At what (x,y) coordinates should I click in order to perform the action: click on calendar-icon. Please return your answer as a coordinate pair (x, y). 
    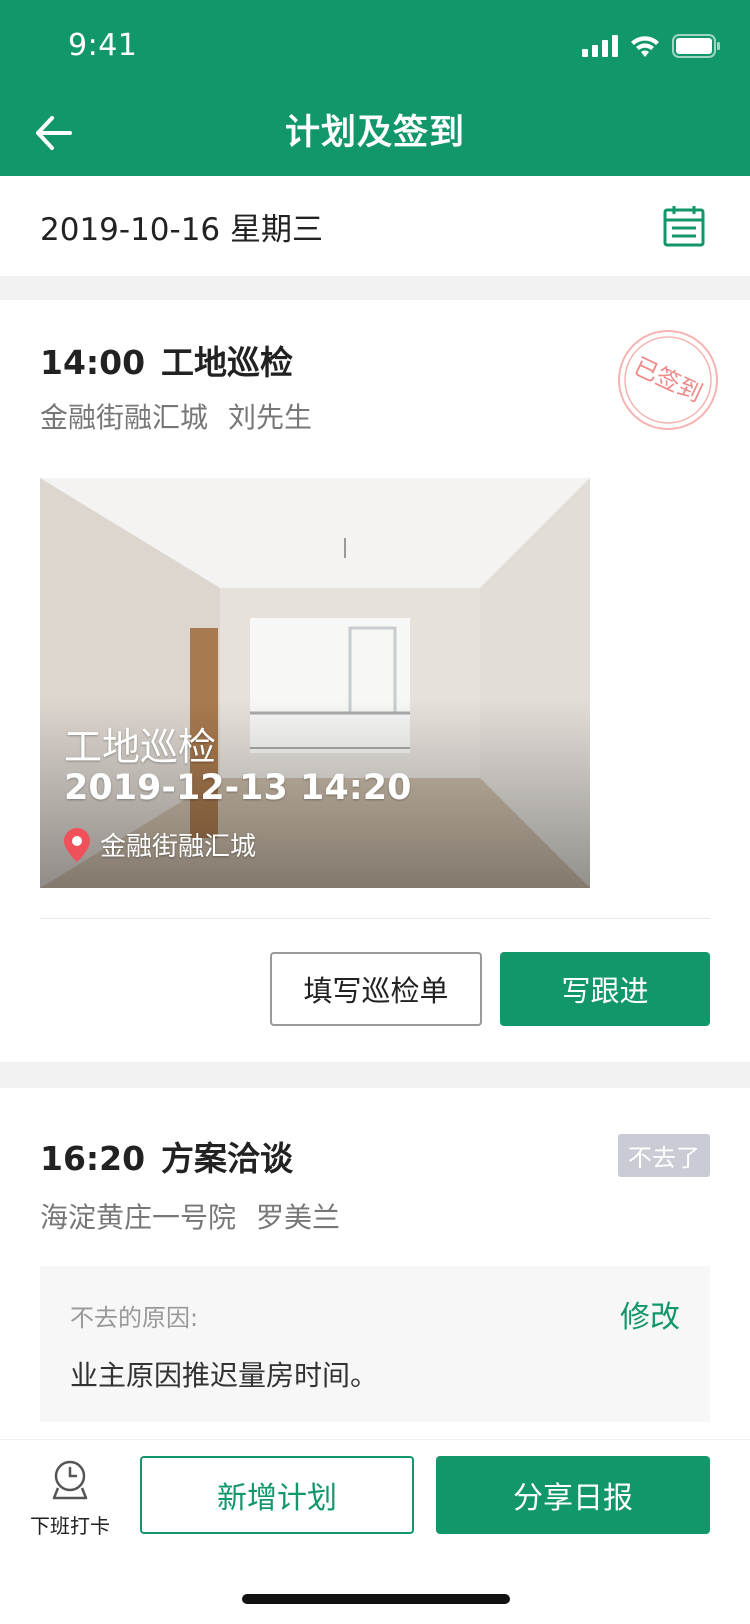
    Looking at the image, I should click on (684, 226).